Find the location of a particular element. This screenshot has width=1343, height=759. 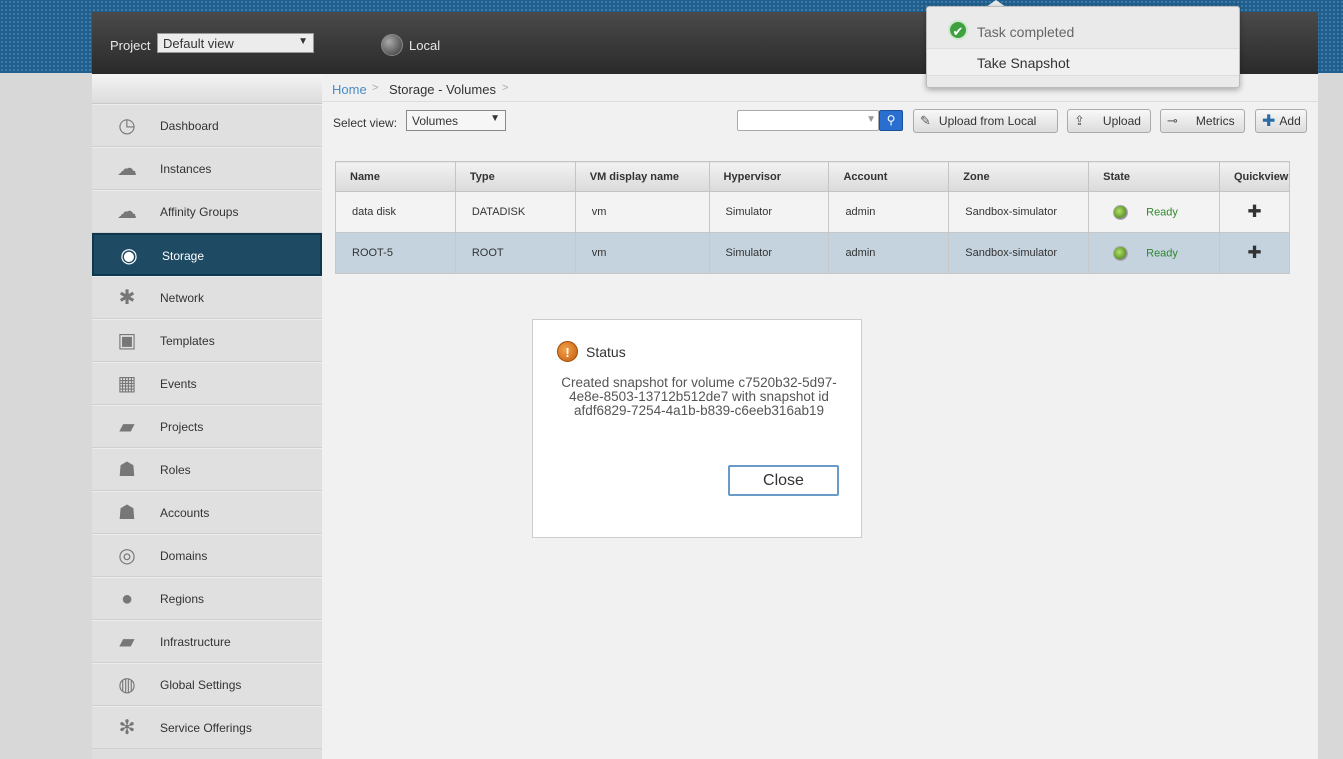

close-button: Close is located at coordinates (783, 480).